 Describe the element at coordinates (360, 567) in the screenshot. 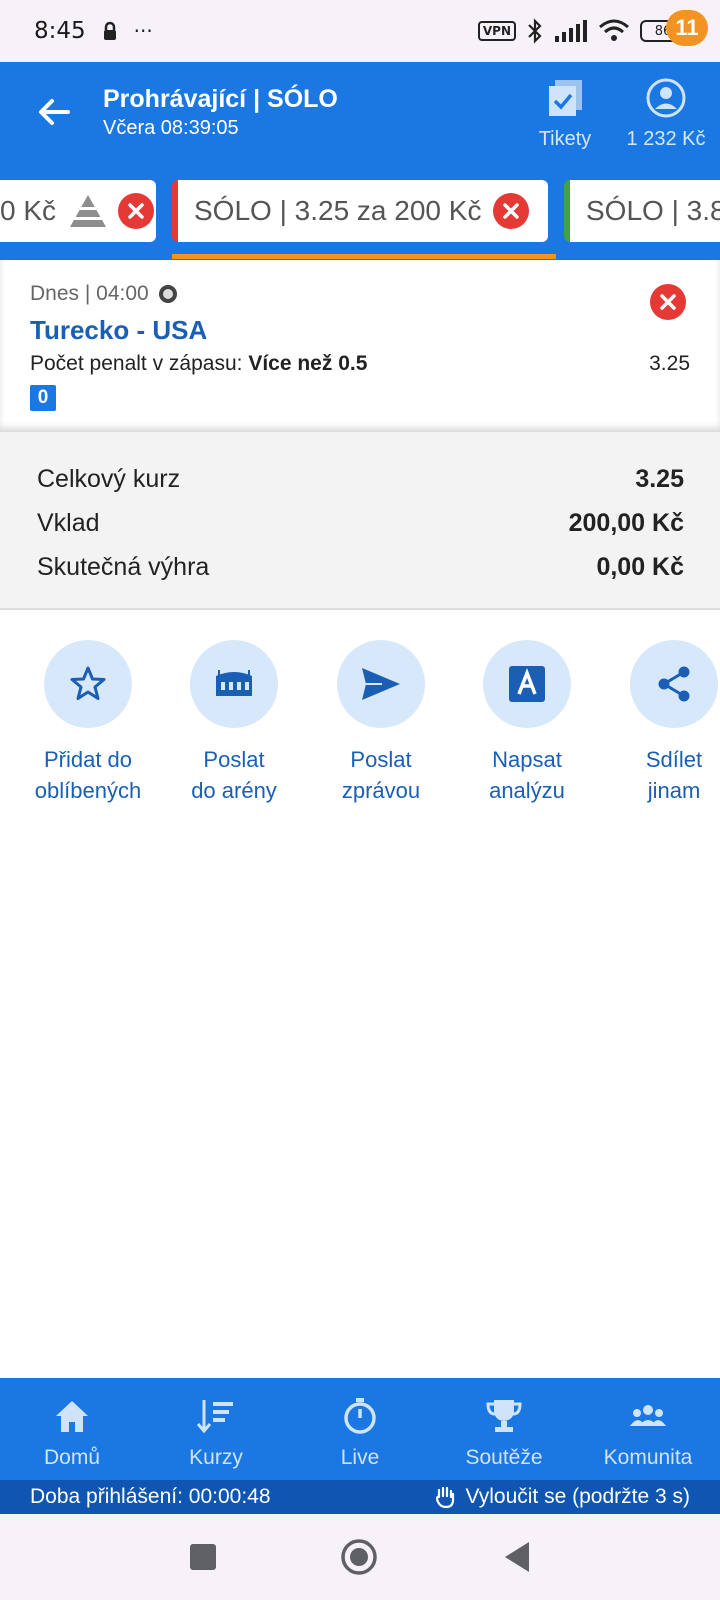

I see `win-row: Skutečná výhra 0,00 Kč` at that location.